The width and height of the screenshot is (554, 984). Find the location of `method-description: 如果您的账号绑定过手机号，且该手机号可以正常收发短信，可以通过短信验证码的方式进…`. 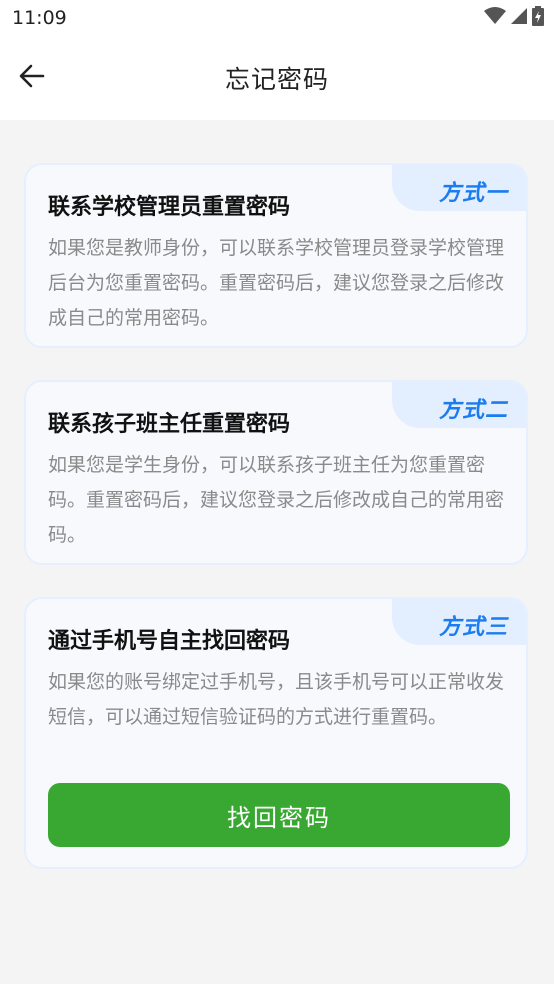

method-description: 如果您的账号绑定过手机号，且该手机号可以正常收发短信，可以通过短信验证码的方式进… is located at coordinates (276, 699).